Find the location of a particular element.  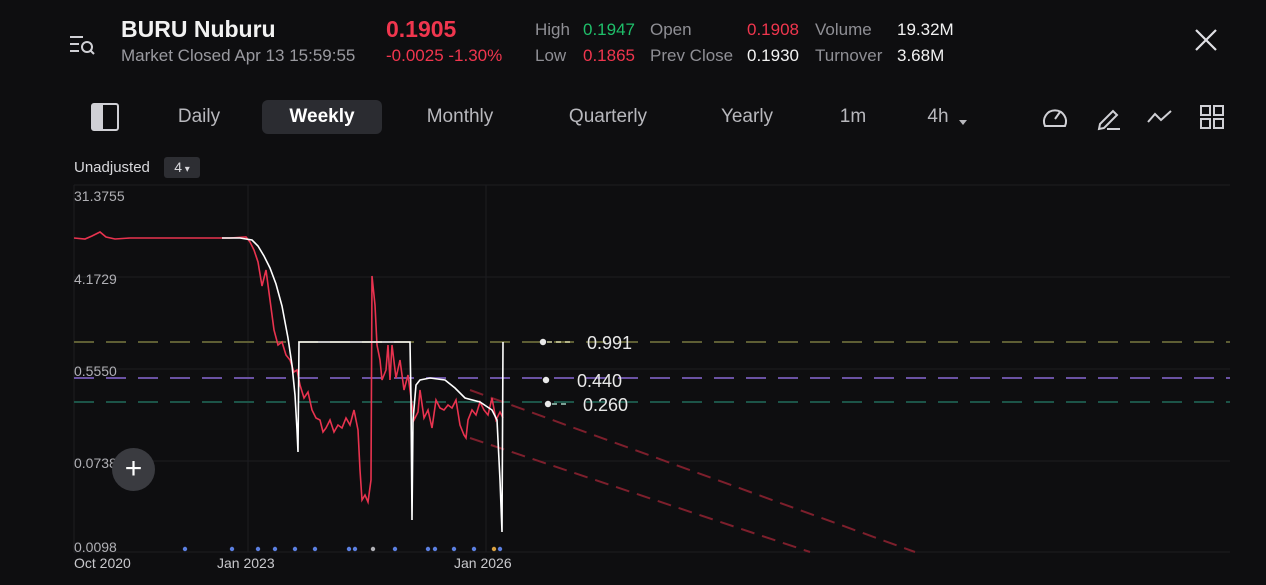

add-drawing-button: + is located at coordinates (133, 469).